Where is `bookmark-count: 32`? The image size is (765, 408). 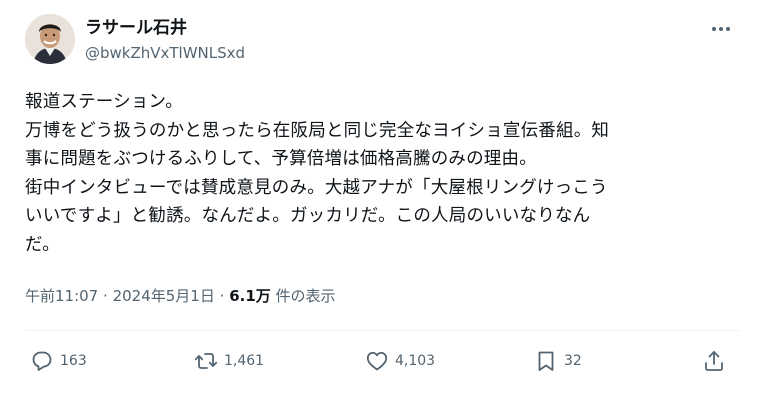 bookmark-count: 32 is located at coordinates (573, 361).